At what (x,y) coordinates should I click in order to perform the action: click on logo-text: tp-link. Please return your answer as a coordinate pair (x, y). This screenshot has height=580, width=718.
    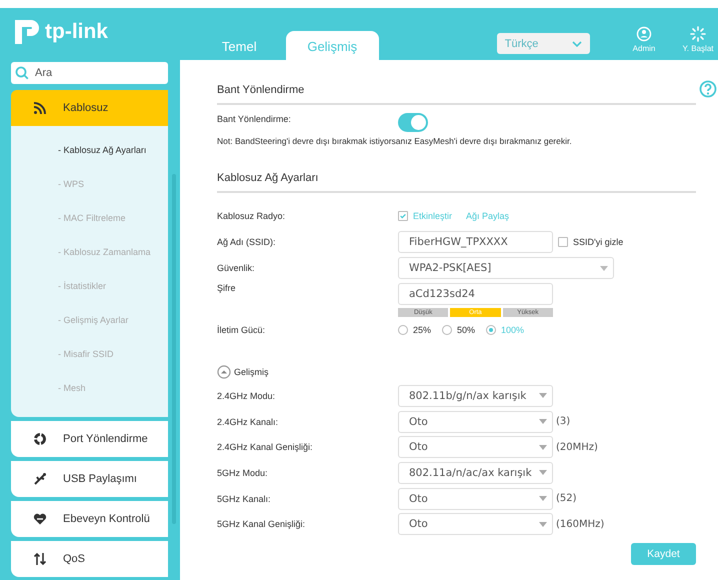
    Looking at the image, I should click on (76, 32).